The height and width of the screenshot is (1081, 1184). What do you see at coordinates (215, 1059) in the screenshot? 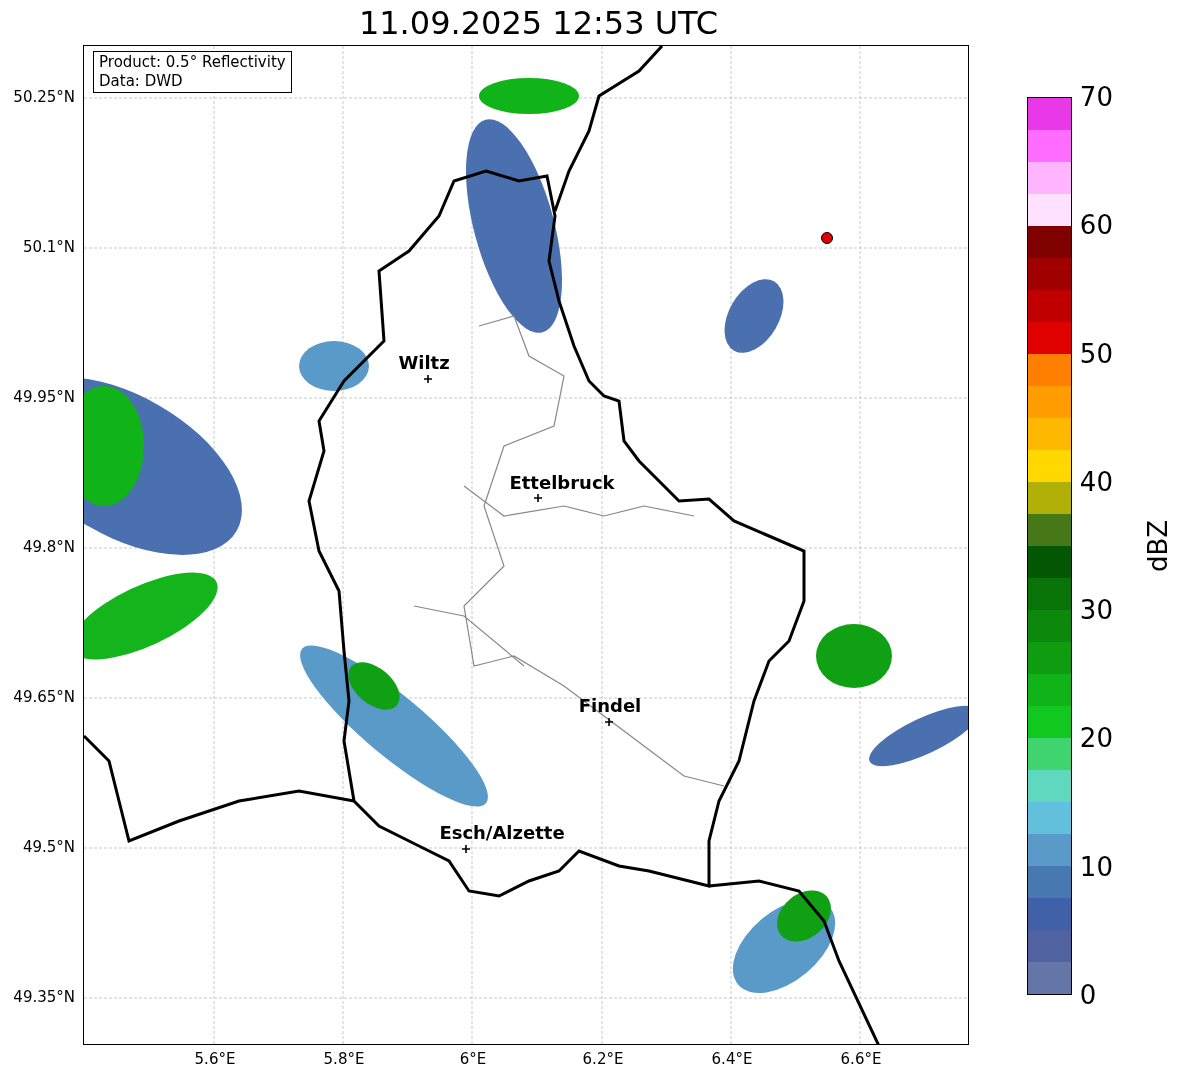
I see `axis-tick-label: 5.6°E` at bounding box center [215, 1059].